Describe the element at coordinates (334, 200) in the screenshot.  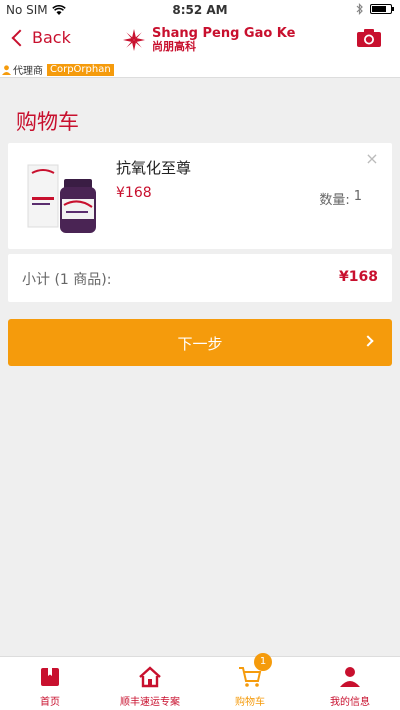
I see `quantity-label: 数量:` at that location.